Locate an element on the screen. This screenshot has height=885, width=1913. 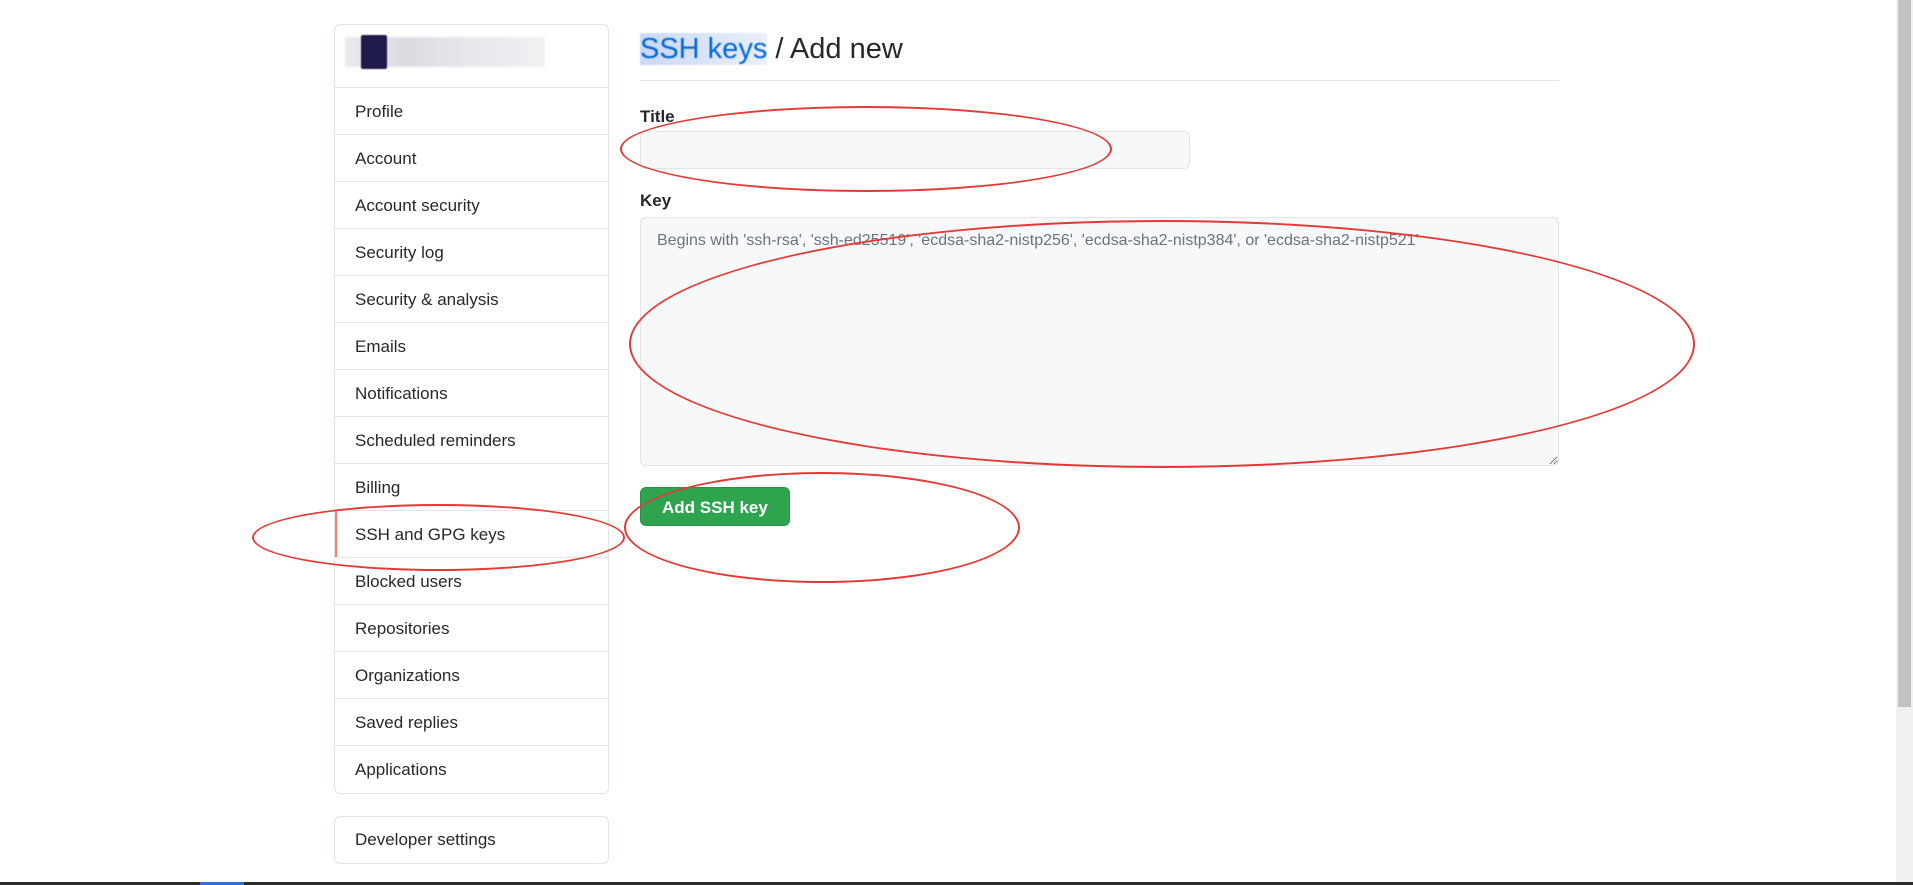
sidebar-item-security-log: Security log is located at coordinates (471, 252).